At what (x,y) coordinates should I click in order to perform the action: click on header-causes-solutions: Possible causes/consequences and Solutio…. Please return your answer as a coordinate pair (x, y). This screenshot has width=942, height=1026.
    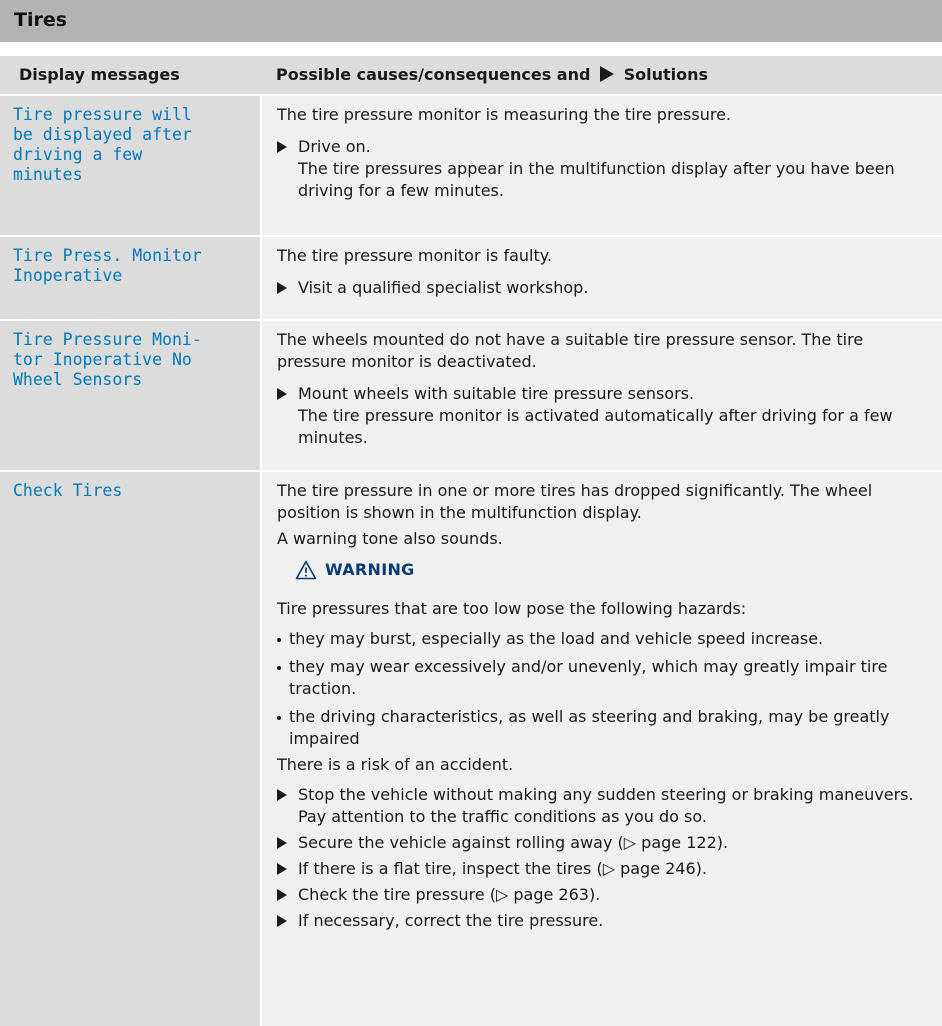
    Looking at the image, I should click on (492, 74).